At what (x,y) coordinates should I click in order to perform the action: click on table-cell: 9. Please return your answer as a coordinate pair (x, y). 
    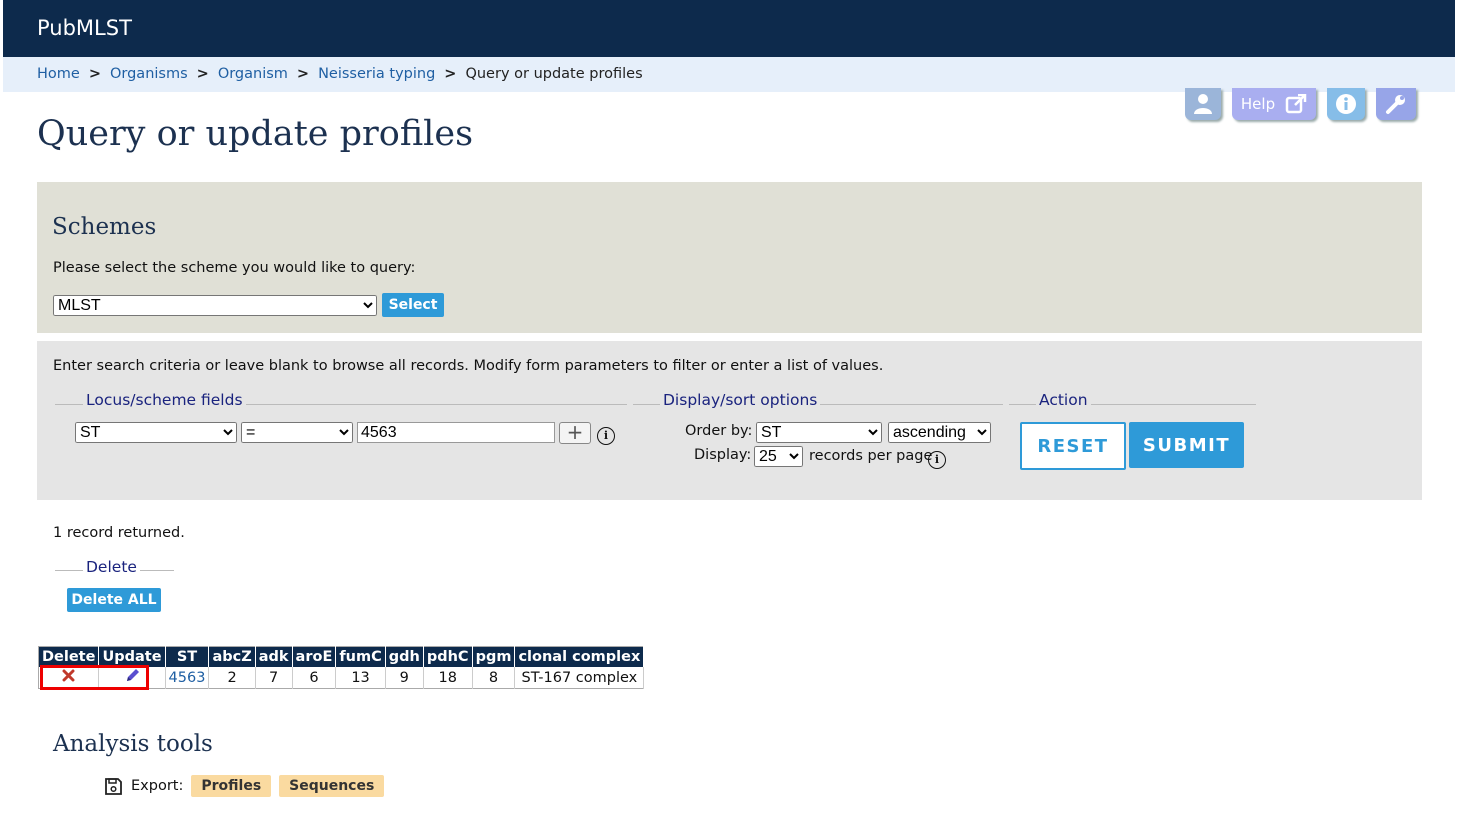
    Looking at the image, I should click on (404, 678).